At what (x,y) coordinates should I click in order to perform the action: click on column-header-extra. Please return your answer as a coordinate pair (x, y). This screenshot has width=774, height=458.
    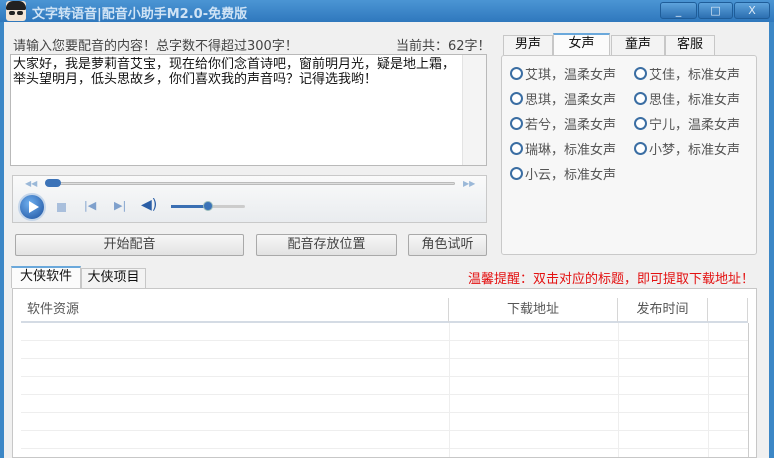
    Looking at the image, I should click on (728, 310).